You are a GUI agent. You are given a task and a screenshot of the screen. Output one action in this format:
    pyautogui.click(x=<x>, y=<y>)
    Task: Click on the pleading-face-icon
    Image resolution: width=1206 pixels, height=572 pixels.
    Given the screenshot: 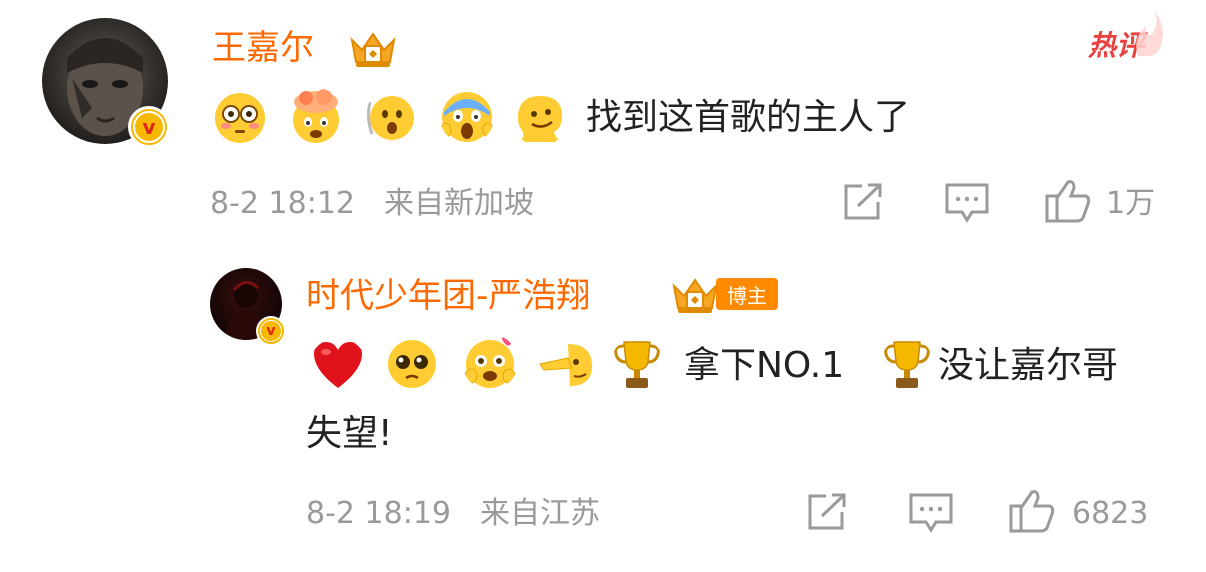 What is the action you would take?
    pyautogui.click(x=412, y=364)
    